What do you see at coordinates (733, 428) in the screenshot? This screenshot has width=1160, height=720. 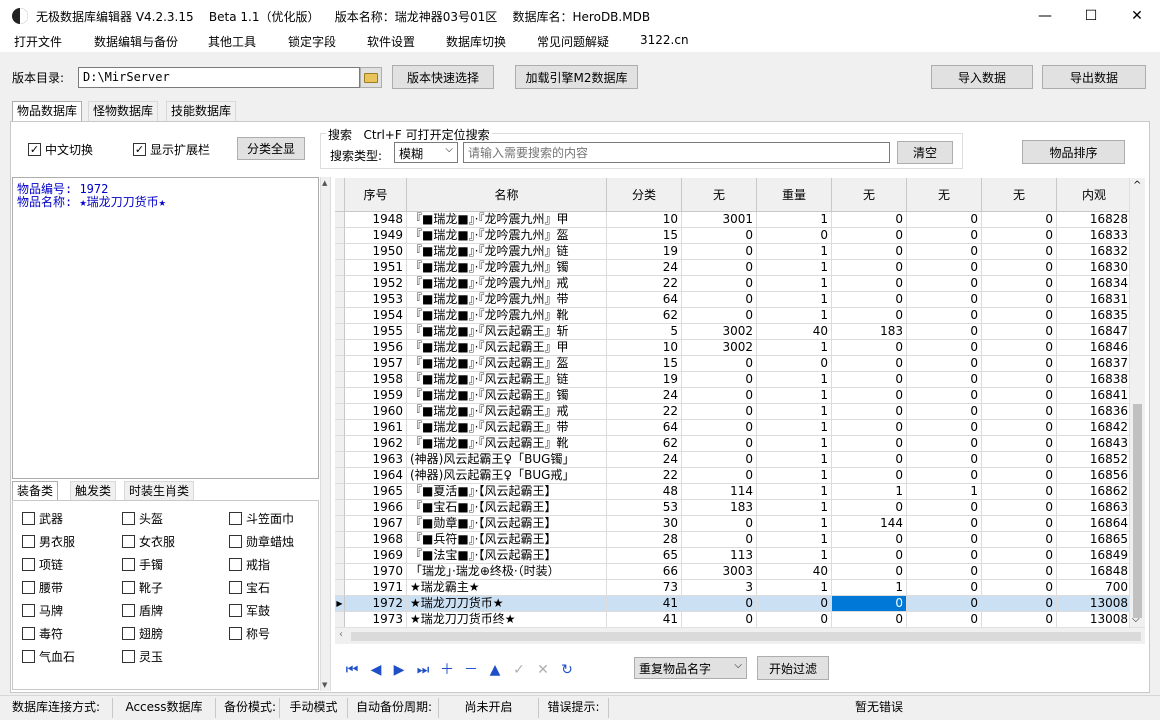 I see `table-row: 1961 『■瑞龙■』·『风云起霸王』带 64 0 1 0 0 0 16842` at bounding box center [733, 428].